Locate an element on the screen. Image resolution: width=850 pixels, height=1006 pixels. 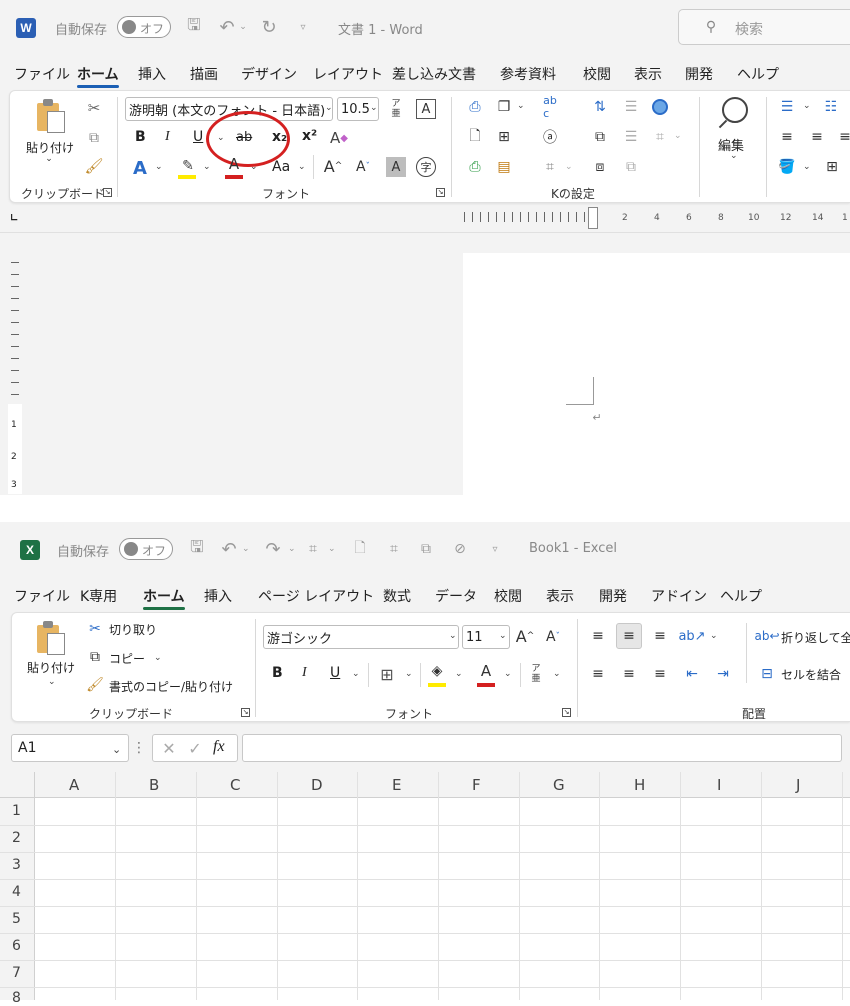
excel-fill-dropdown-icon: ⌄ is located at coordinates (459, 674).